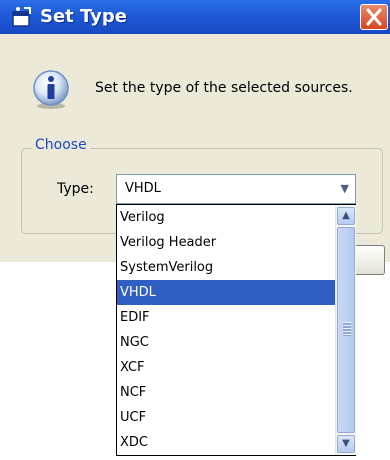 The width and height of the screenshot is (390, 460). What do you see at coordinates (51, 89) in the screenshot?
I see `info-icon` at bounding box center [51, 89].